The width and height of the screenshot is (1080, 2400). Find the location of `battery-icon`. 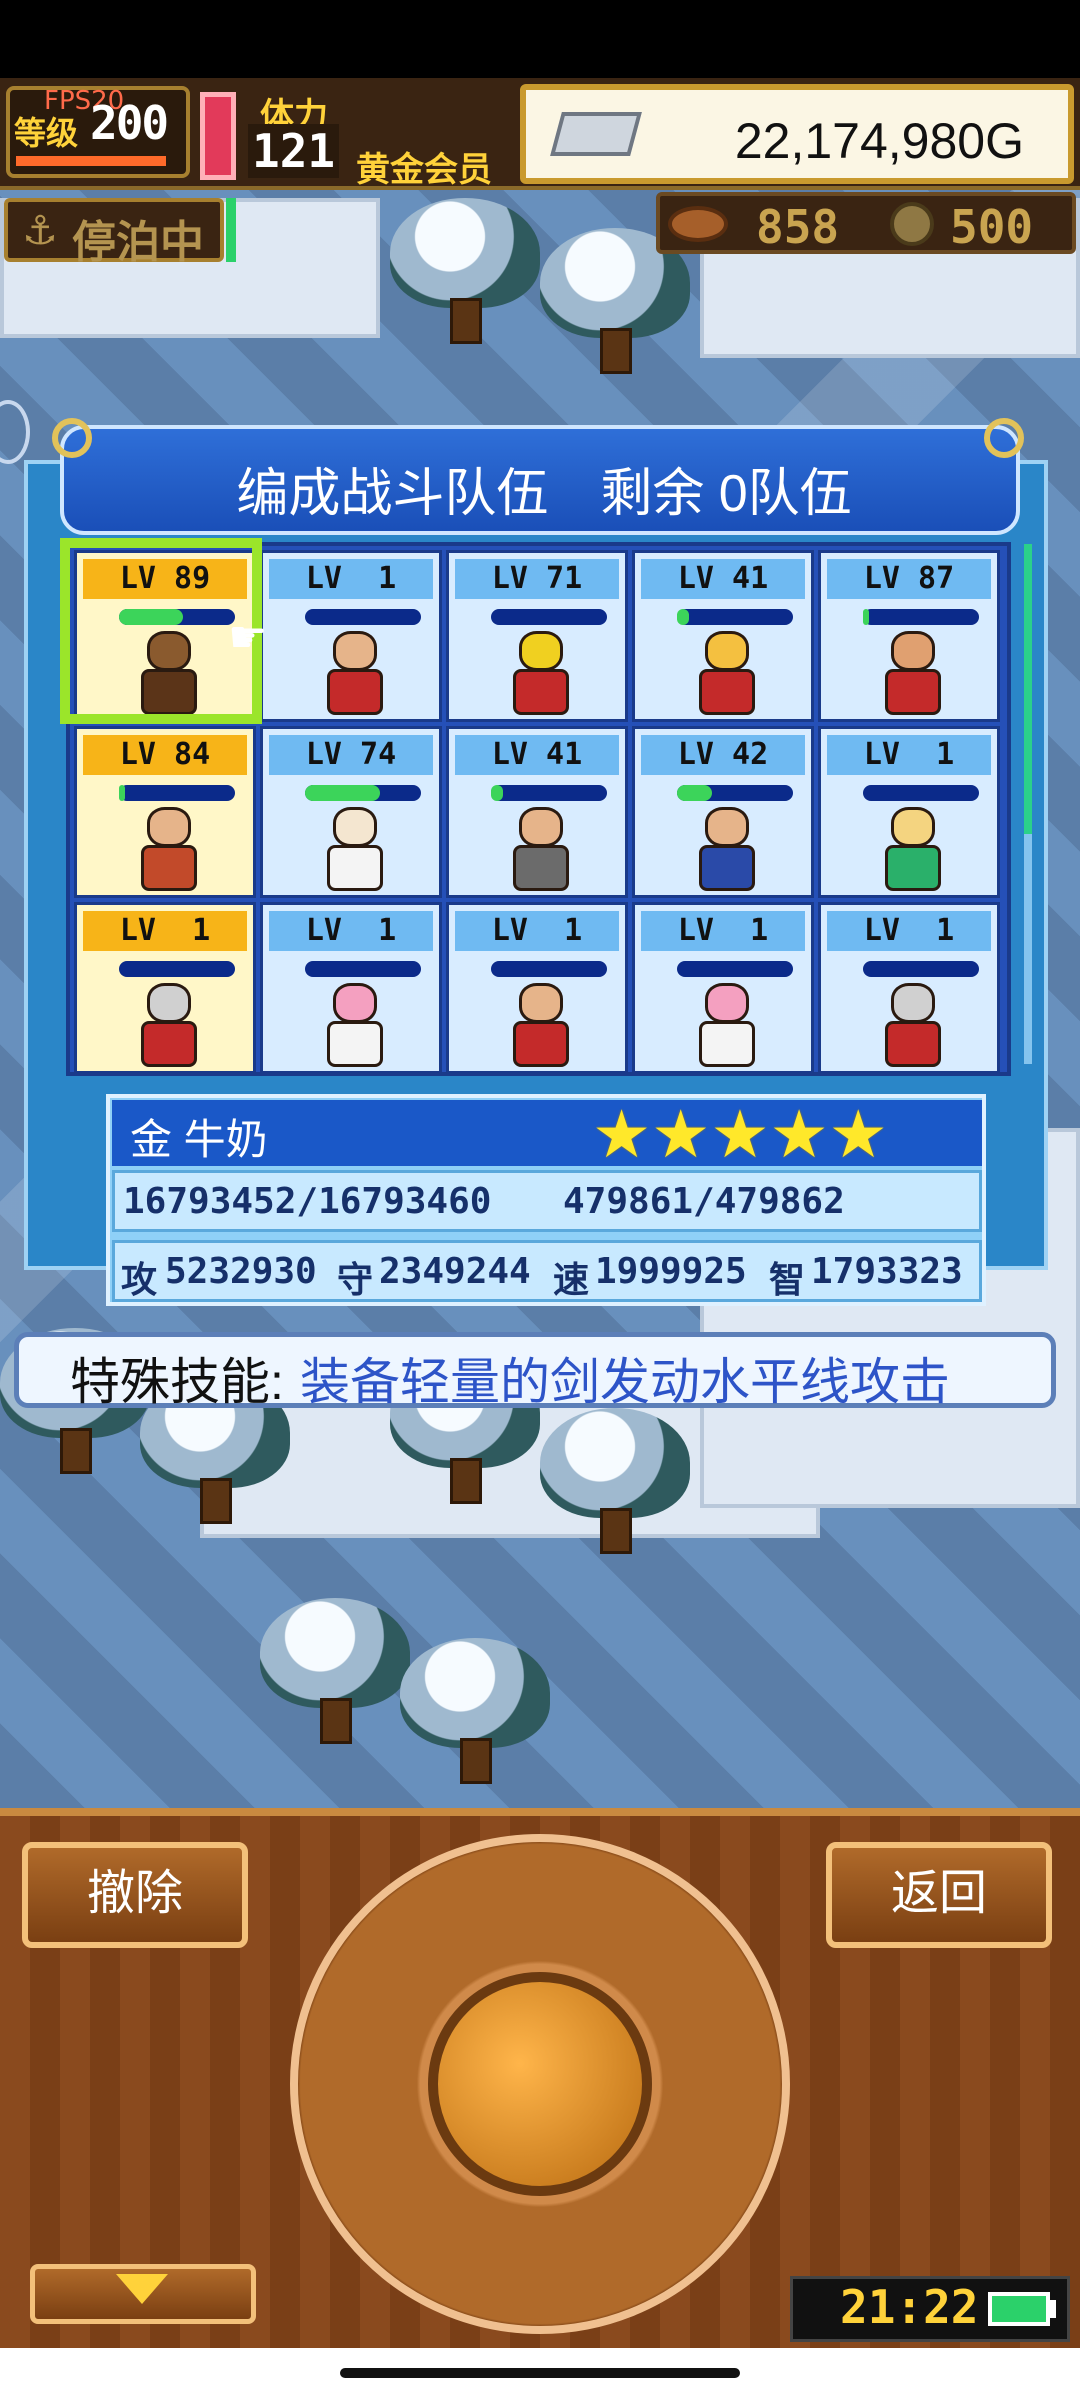

battery-icon is located at coordinates (1019, 2309).